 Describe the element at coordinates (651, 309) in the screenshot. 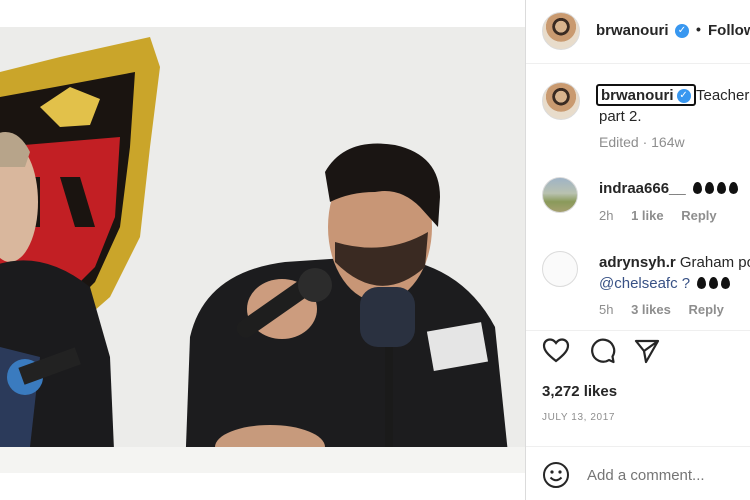

I see `comment-likes: 3 likes` at that location.